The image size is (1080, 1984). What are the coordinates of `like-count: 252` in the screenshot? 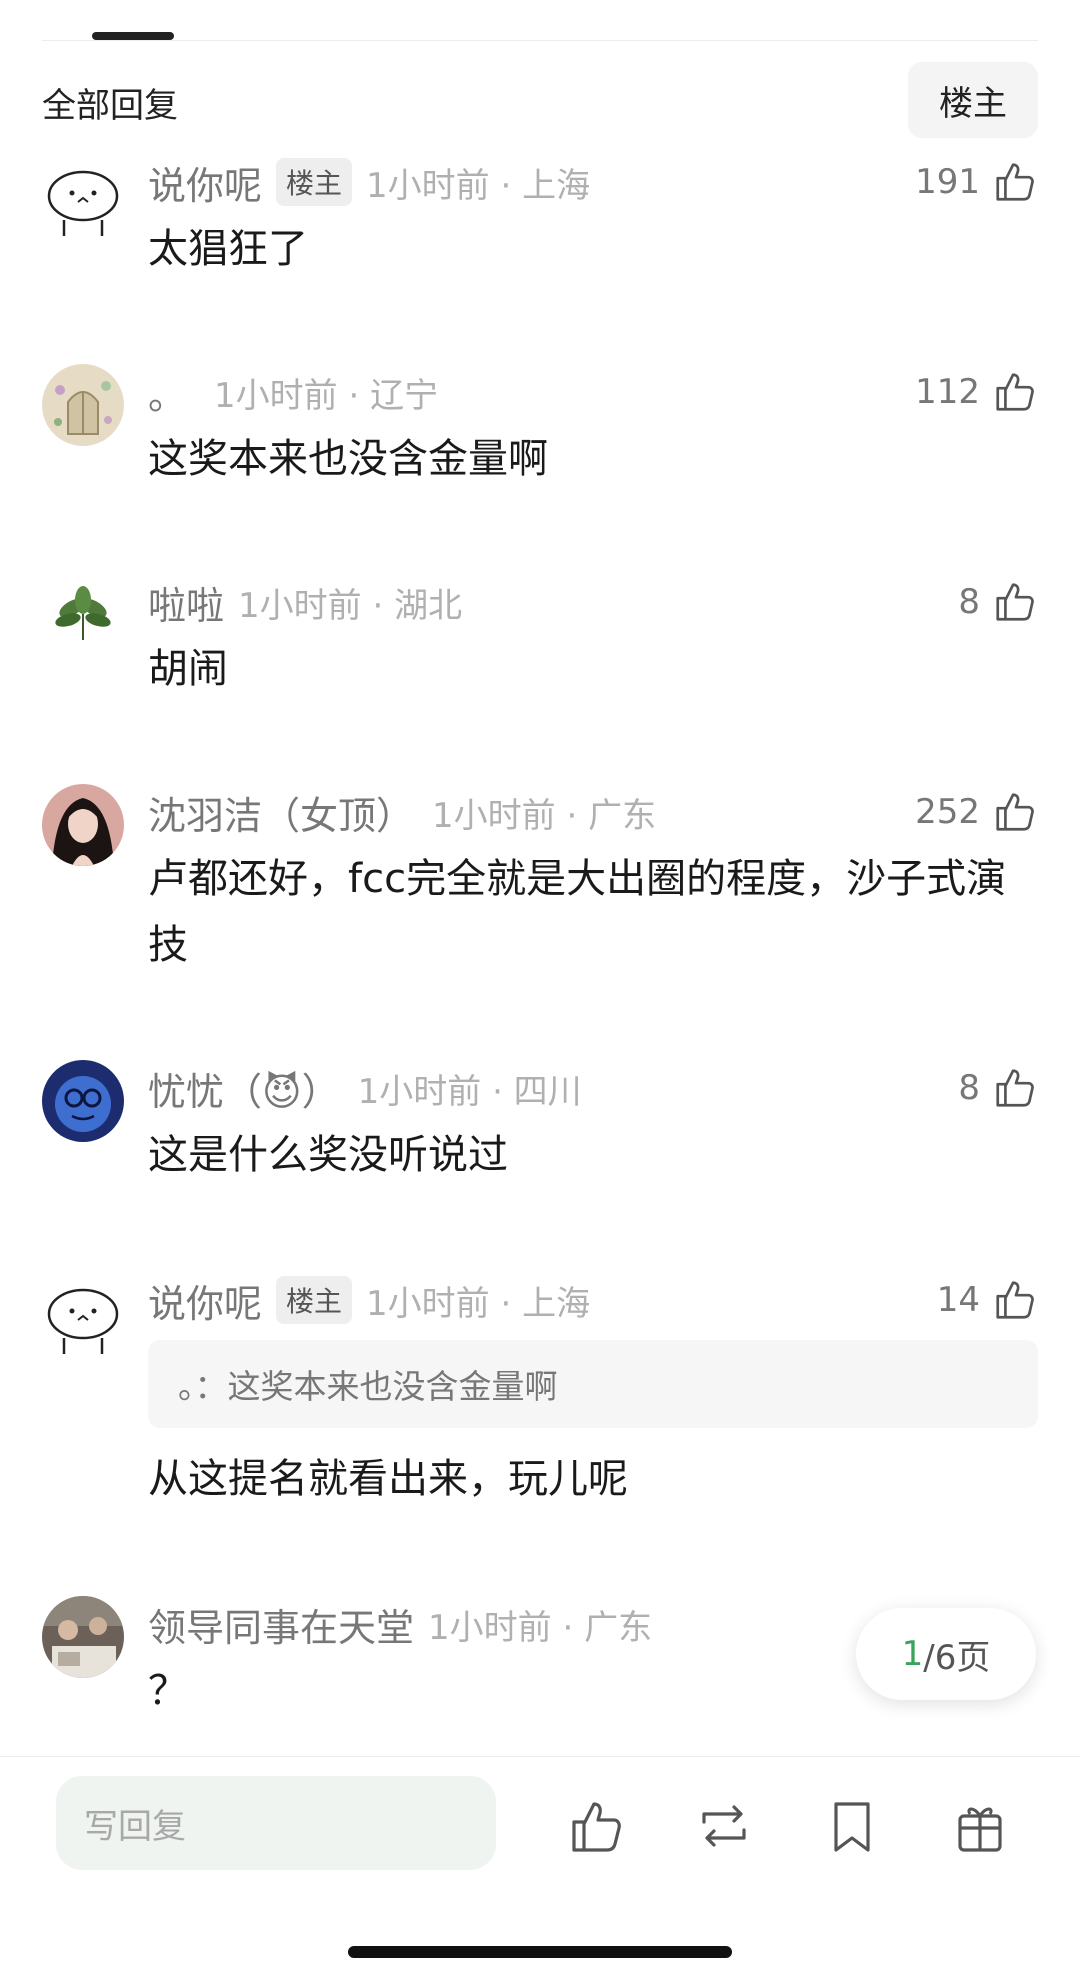 It's located at (947, 812).